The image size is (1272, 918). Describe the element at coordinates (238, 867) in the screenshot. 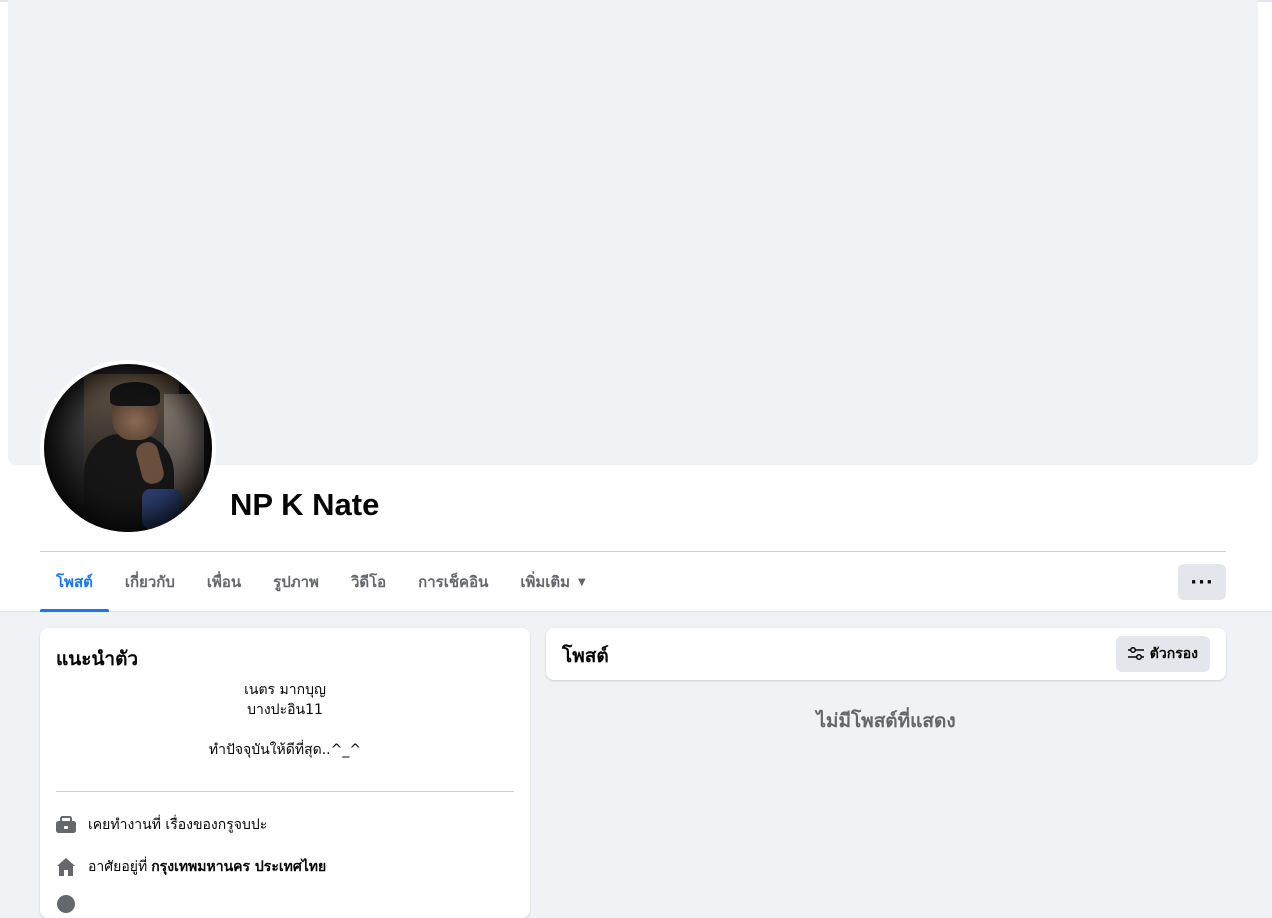

I see `home-value: กรุงเทพมหานคร ประเทศไทย` at that location.